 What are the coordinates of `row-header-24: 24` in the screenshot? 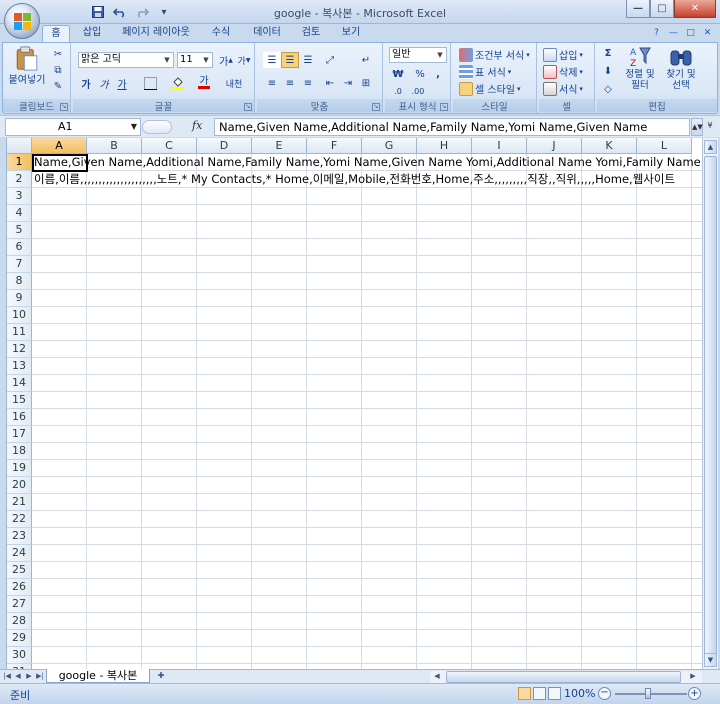 It's located at (19, 553).